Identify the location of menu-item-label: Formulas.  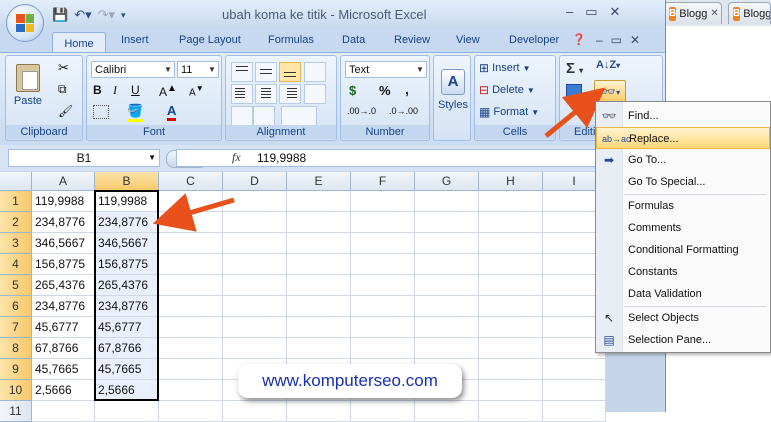
(651, 206).